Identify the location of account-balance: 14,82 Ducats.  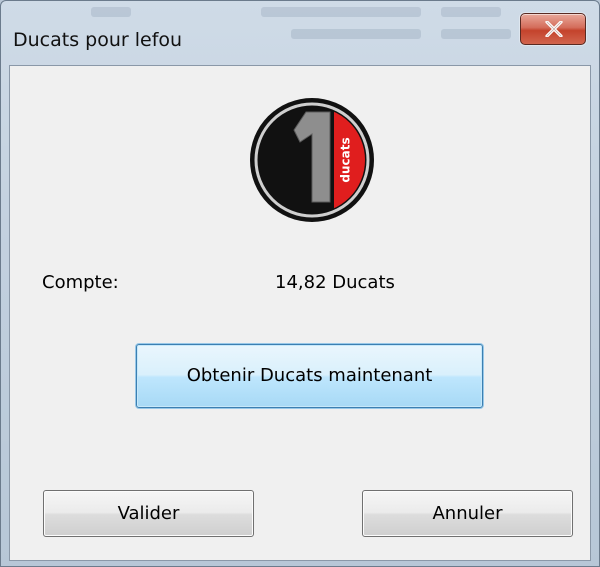
(335, 282).